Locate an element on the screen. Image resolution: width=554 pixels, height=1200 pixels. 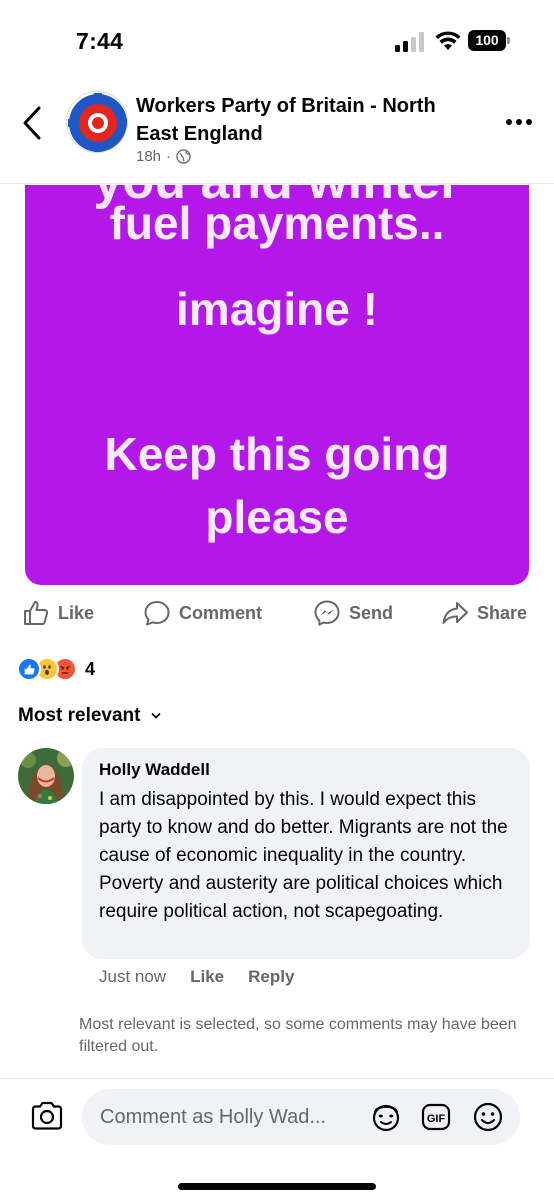
post-actions: Like Comment Send Share is located at coordinates (277, 613).